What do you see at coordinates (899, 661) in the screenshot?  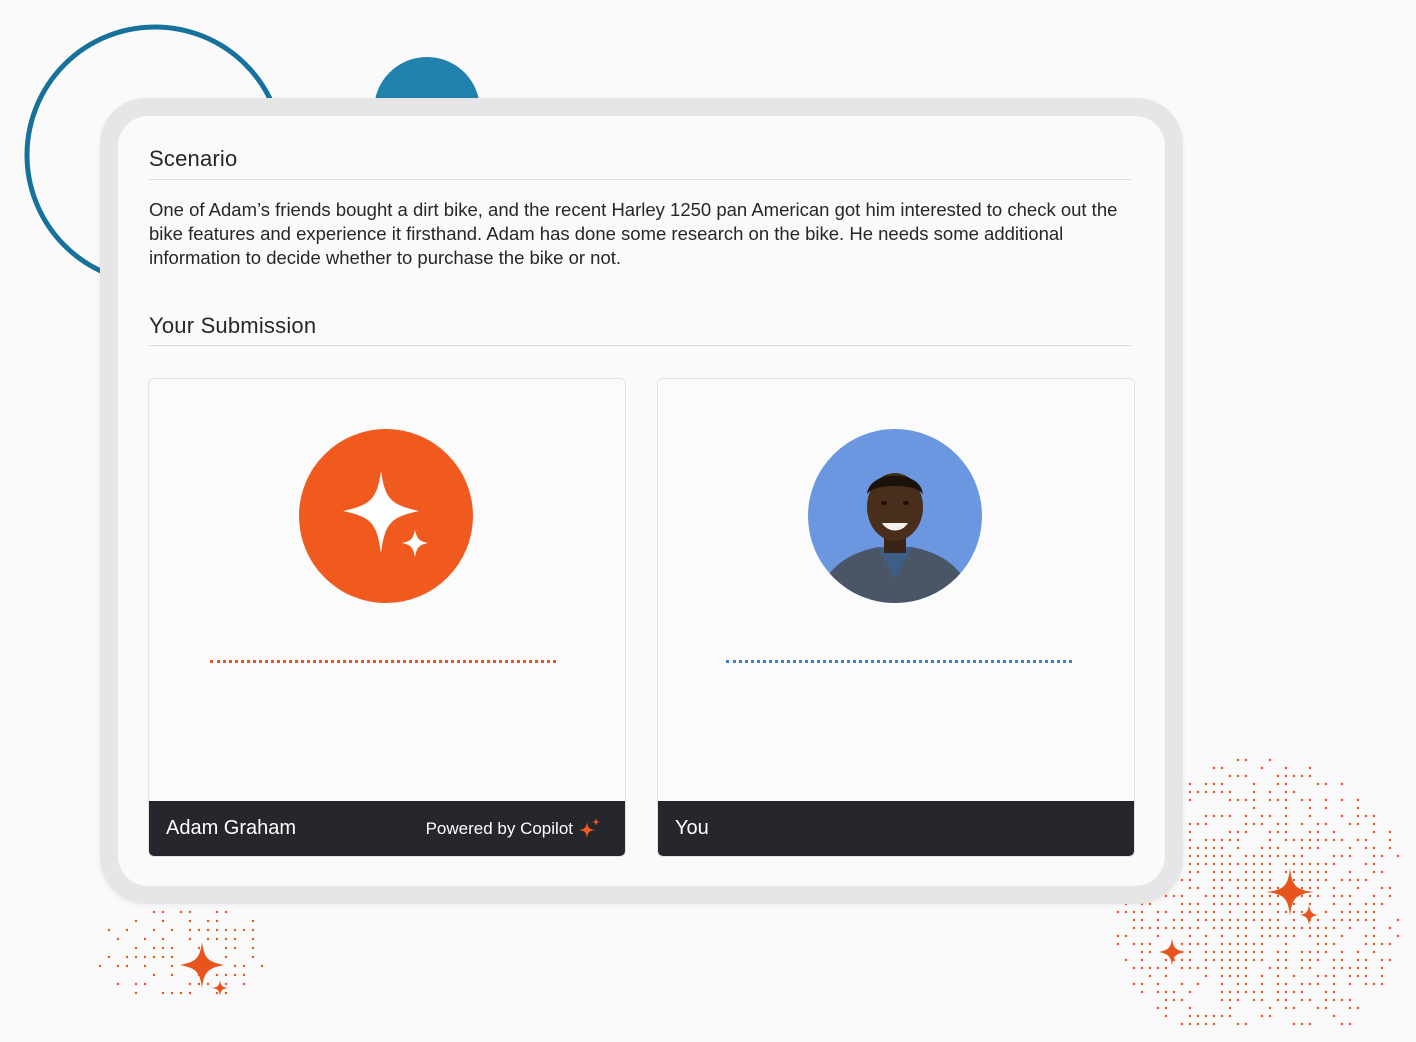 I see `waveform-placeholder-blue` at bounding box center [899, 661].